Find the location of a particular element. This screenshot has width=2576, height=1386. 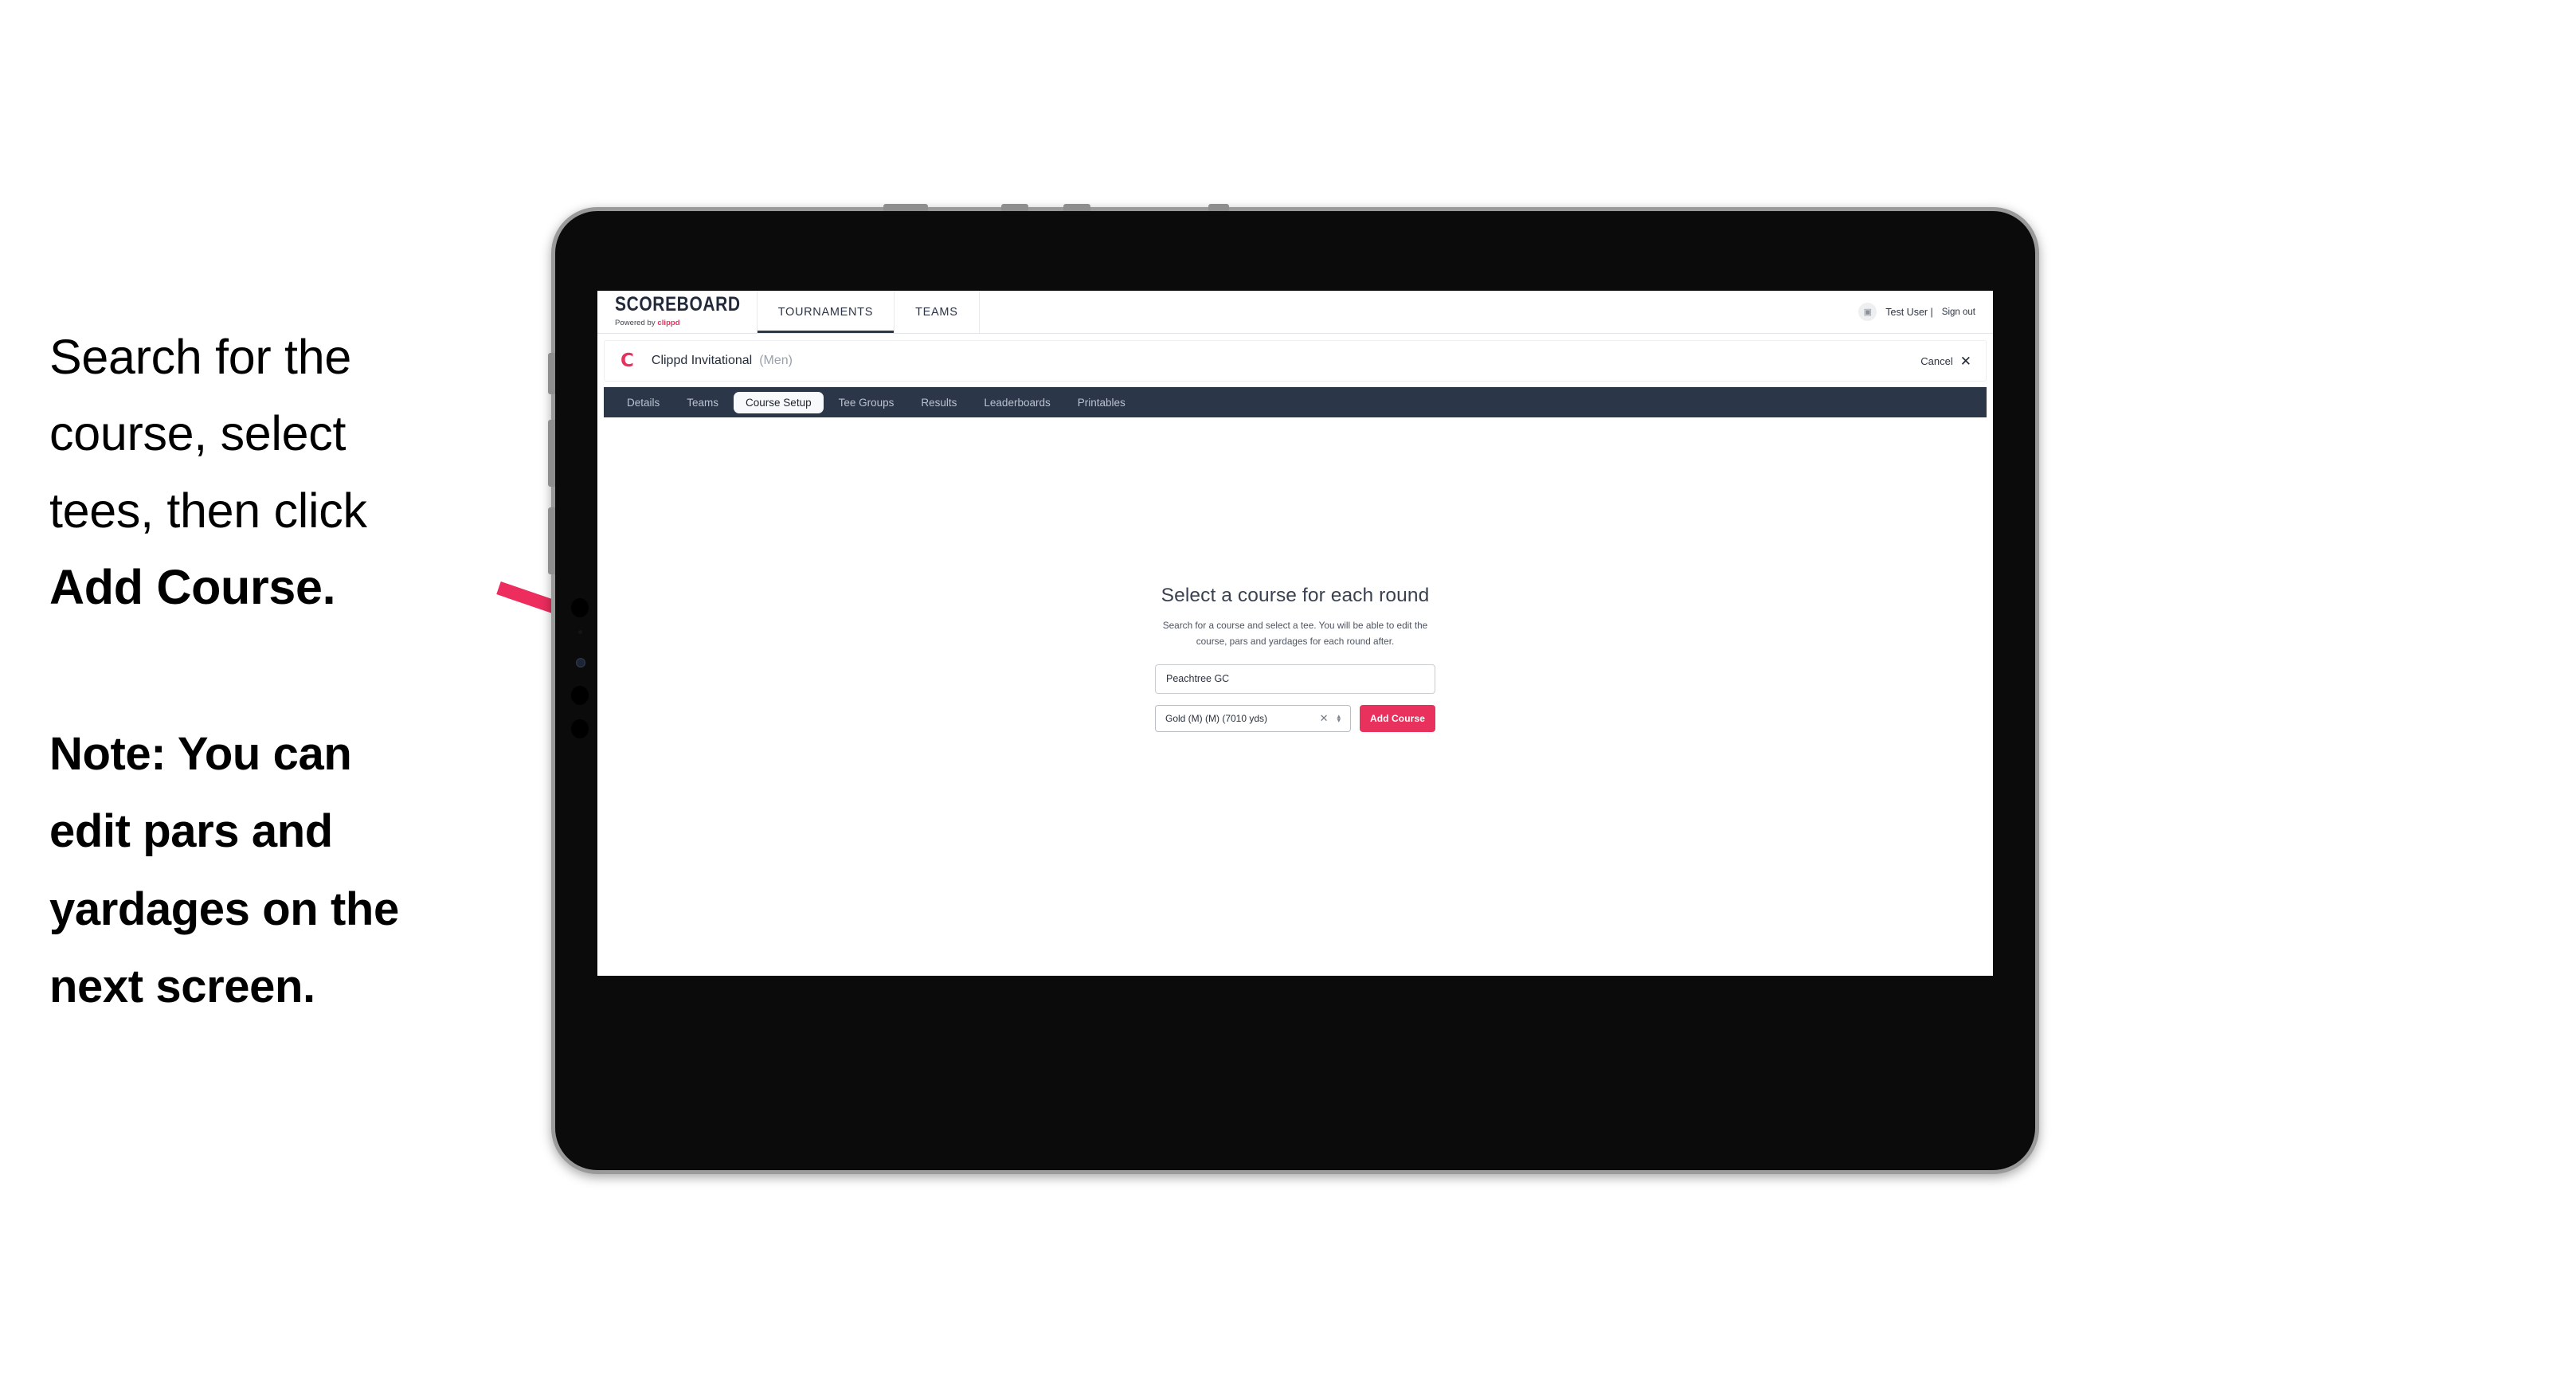

tab-details: Details is located at coordinates (643, 402).